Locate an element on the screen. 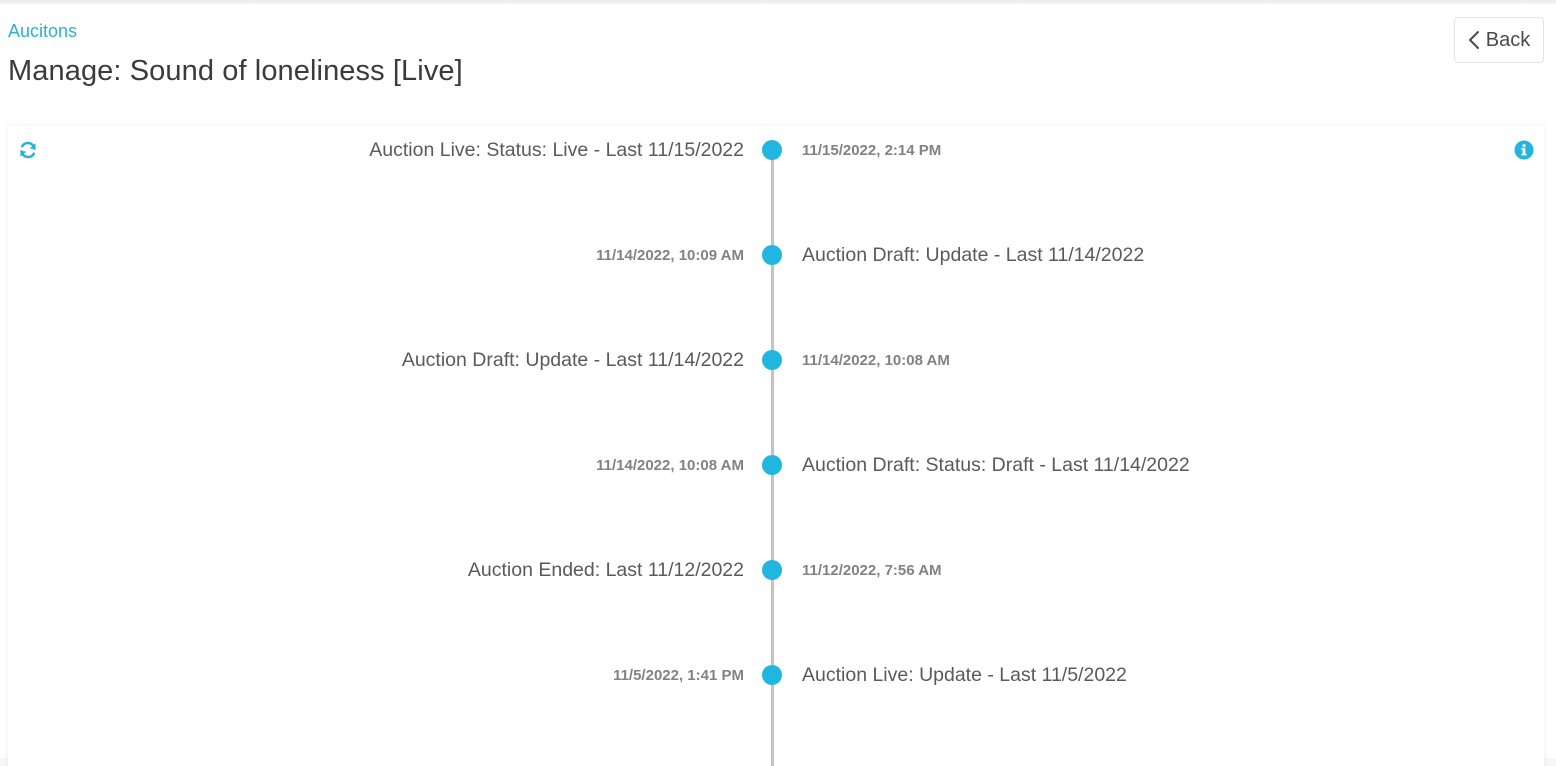  timeline-event-time: 11/14/2022, 10:09 AM is located at coordinates (670, 255).